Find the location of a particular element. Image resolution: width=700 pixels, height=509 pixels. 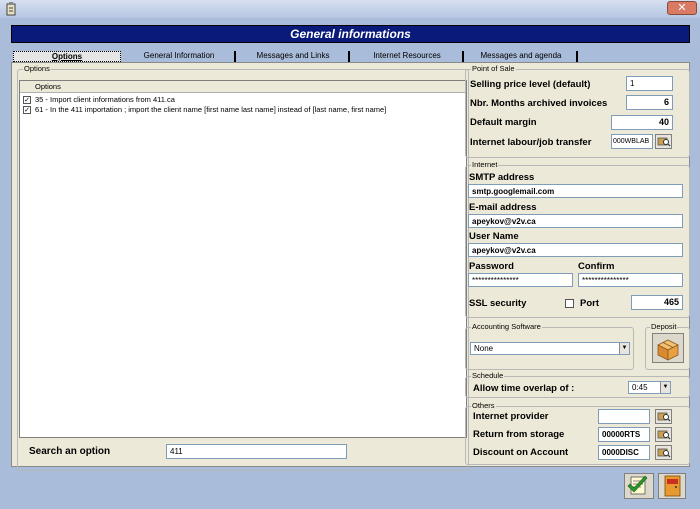

exit-button is located at coordinates (672, 486).